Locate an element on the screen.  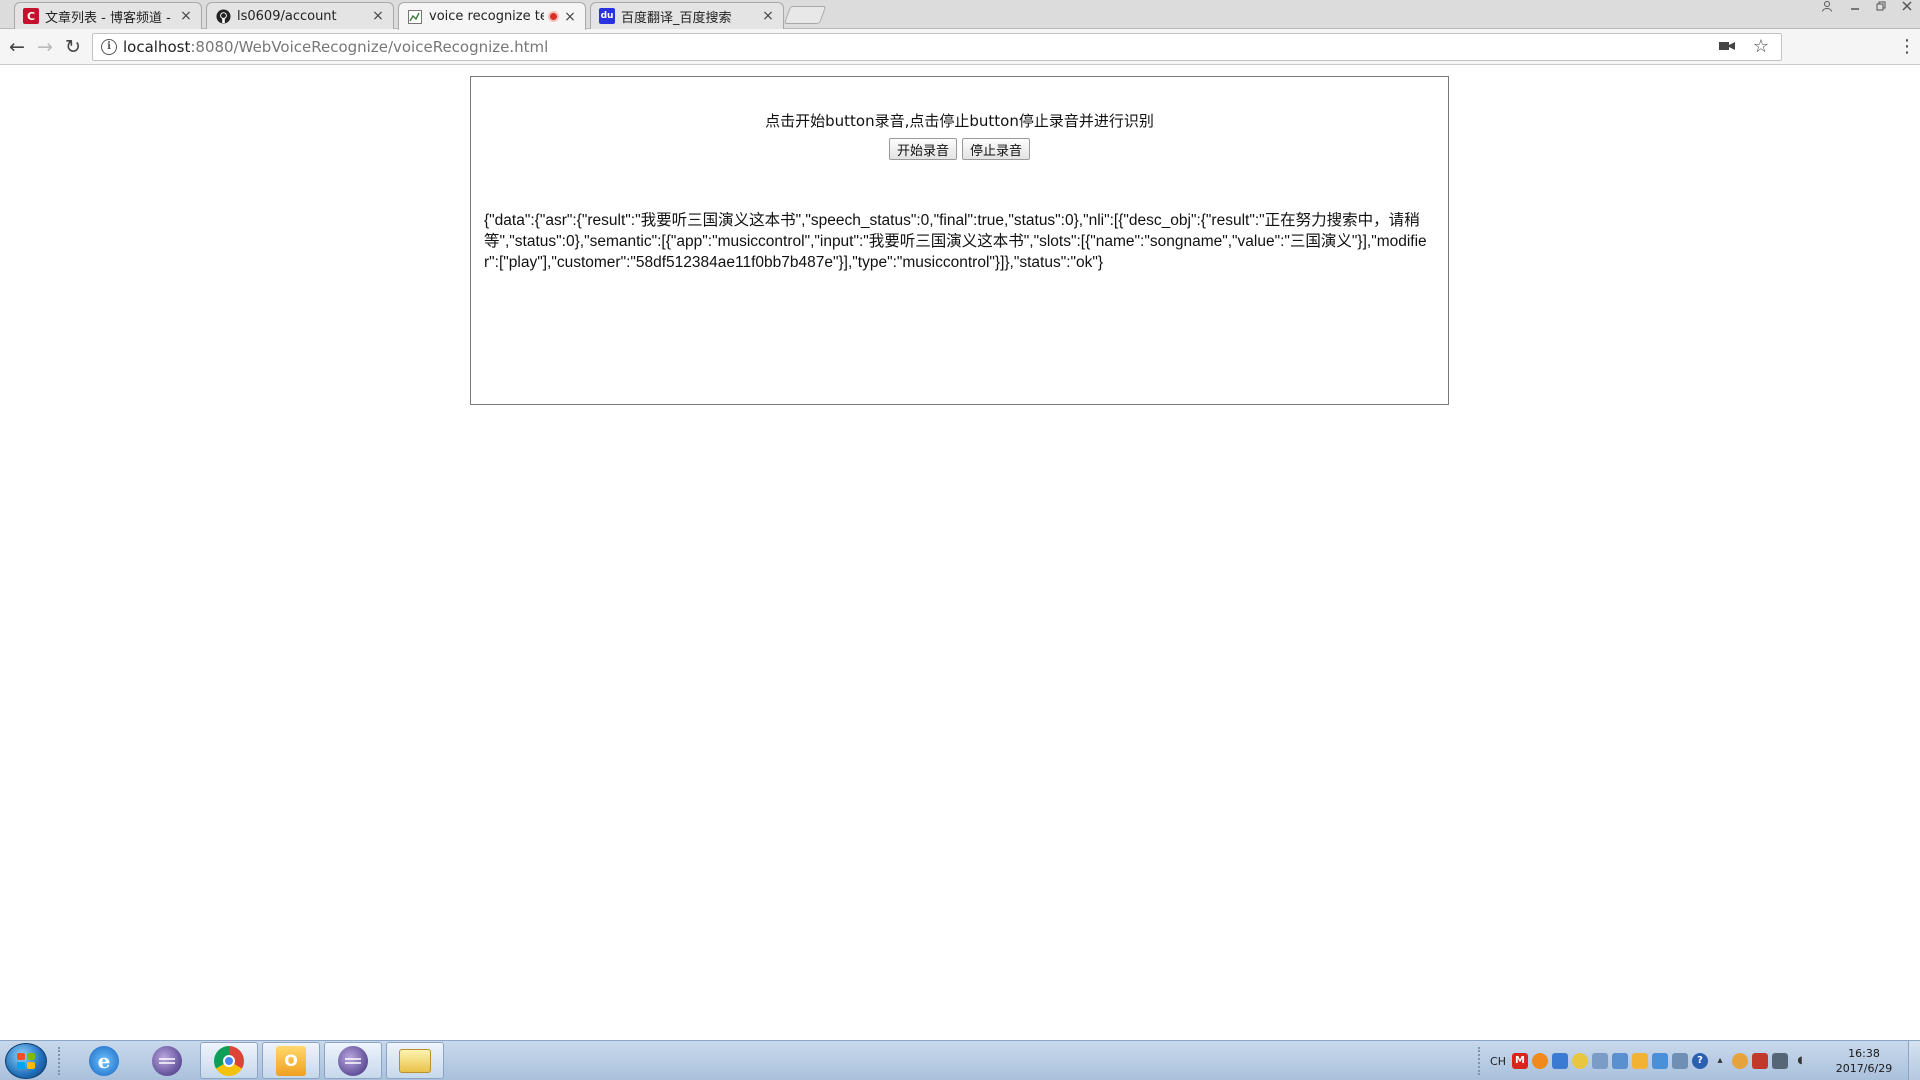
ie-icon: e is located at coordinates (104, 1060).